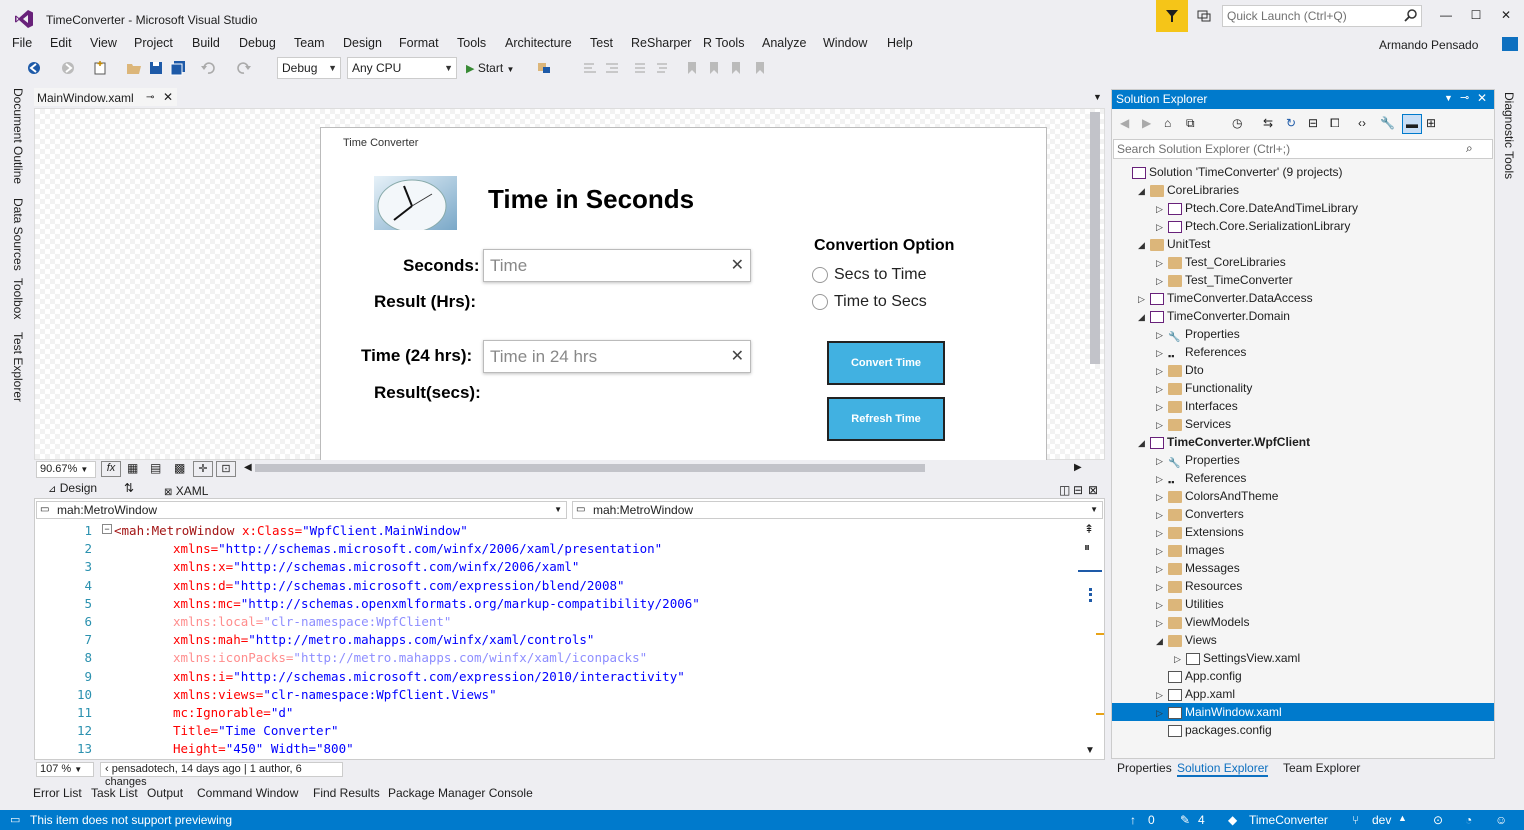 The image size is (1524, 830). What do you see at coordinates (1412, 124) in the screenshot?
I see `preview-icon: ▬` at bounding box center [1412, 124].